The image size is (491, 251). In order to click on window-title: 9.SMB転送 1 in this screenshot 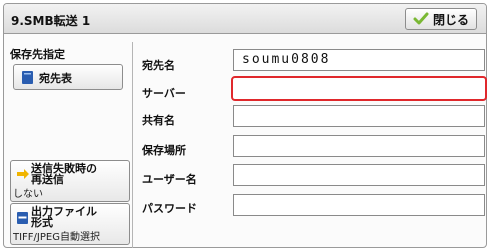, I will do `click(51, 21)`.